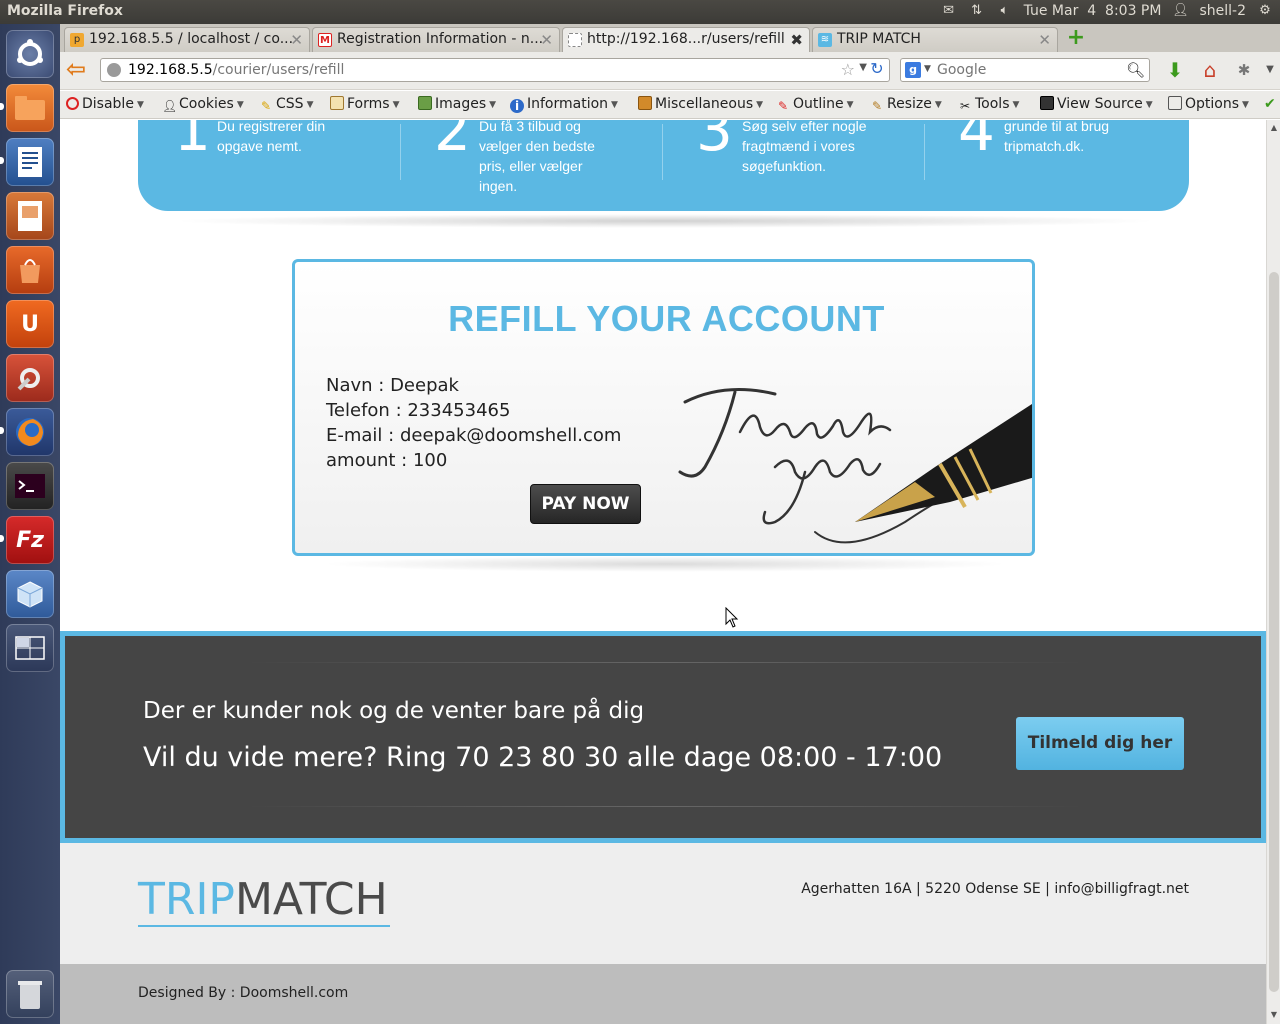 This screenshot has height=1024, width=1280. I want to click on firefox-icon, so click(30, 432).